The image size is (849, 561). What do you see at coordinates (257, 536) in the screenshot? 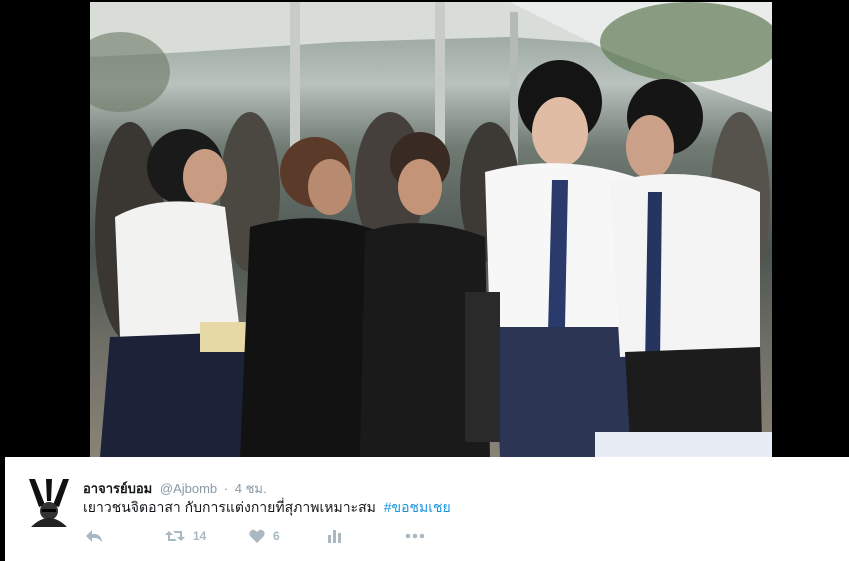
I see `heart-icon` at bounding box center [257, 536].